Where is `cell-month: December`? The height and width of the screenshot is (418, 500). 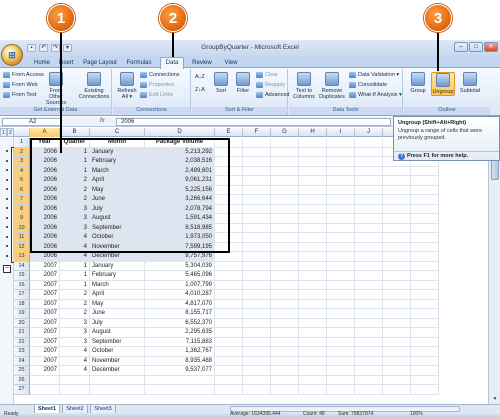
cell-month: December is located at coordinates (117, 371).